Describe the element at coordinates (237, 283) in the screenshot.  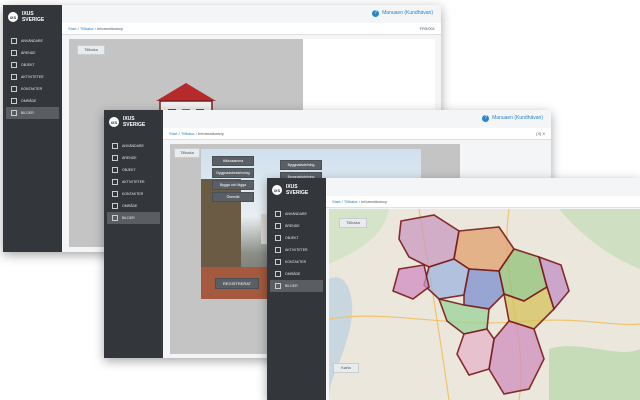
I see `registered-button: REGISTRERAT` at that location.